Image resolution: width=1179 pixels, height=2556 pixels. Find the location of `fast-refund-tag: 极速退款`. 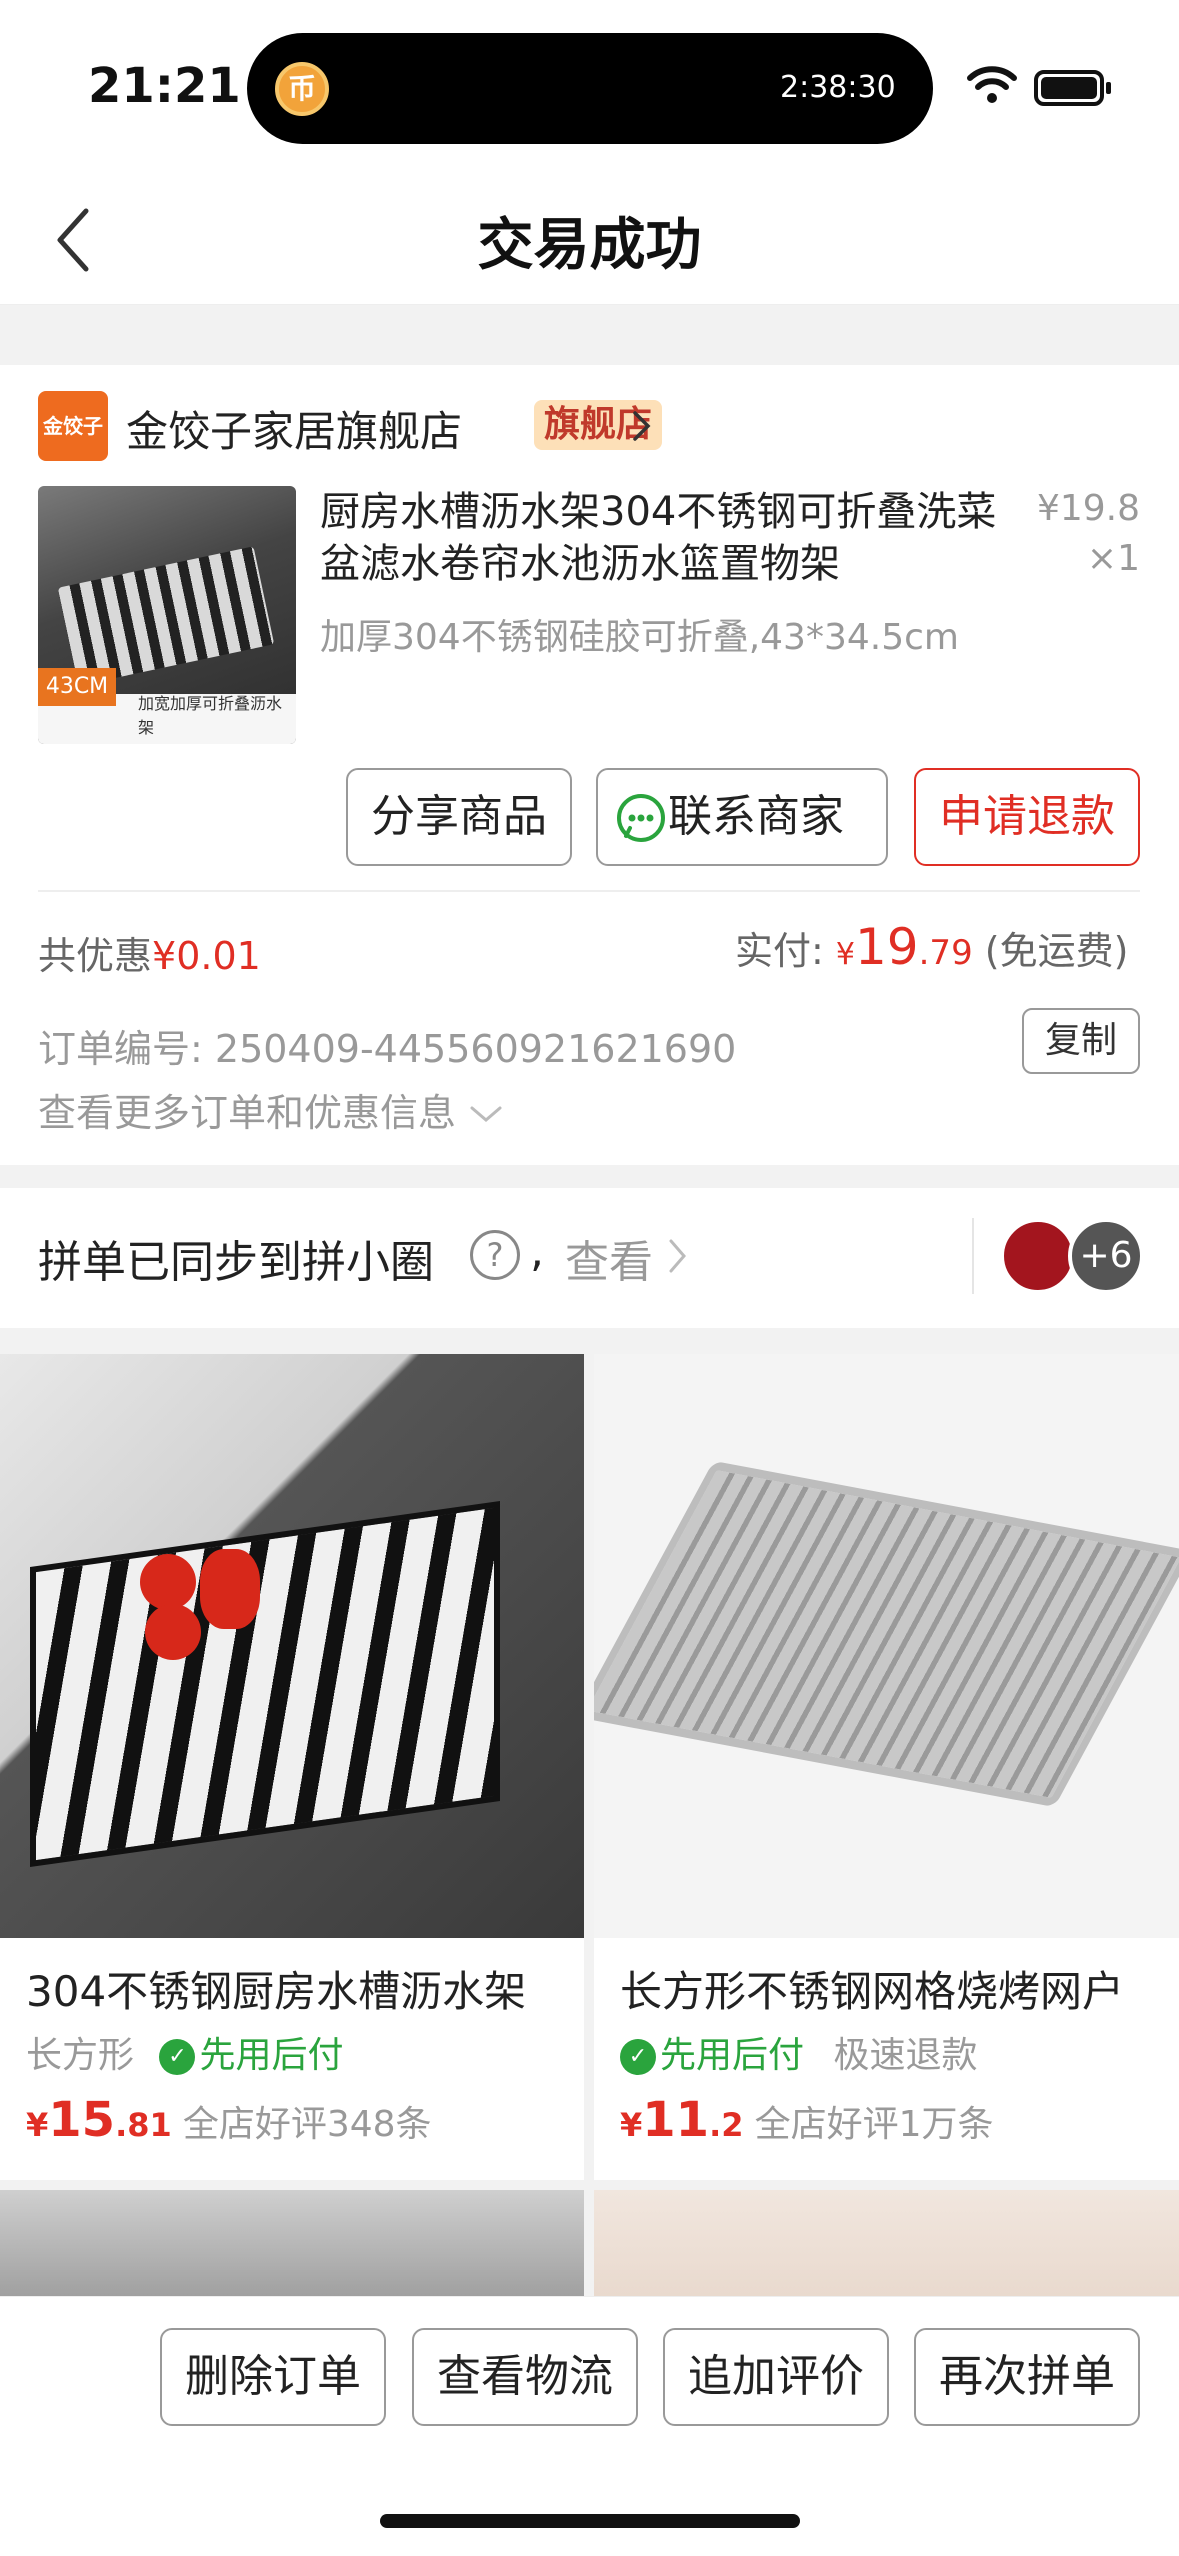

fast-refund-tag: 极速退款 is located at coordinates (905, 2055).